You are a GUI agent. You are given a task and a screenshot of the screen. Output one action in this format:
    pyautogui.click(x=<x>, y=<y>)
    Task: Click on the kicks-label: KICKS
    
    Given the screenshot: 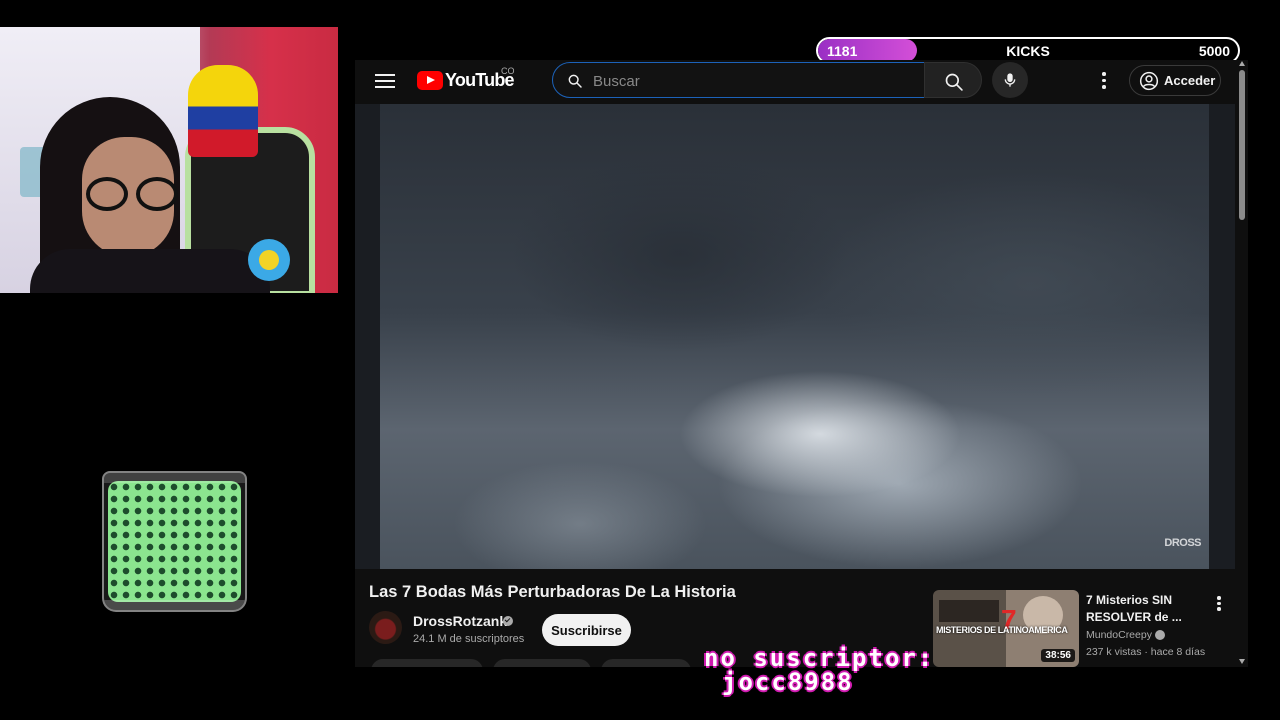 What is the action you would take?
    pyautogui.click(x=1028, y=51)
    